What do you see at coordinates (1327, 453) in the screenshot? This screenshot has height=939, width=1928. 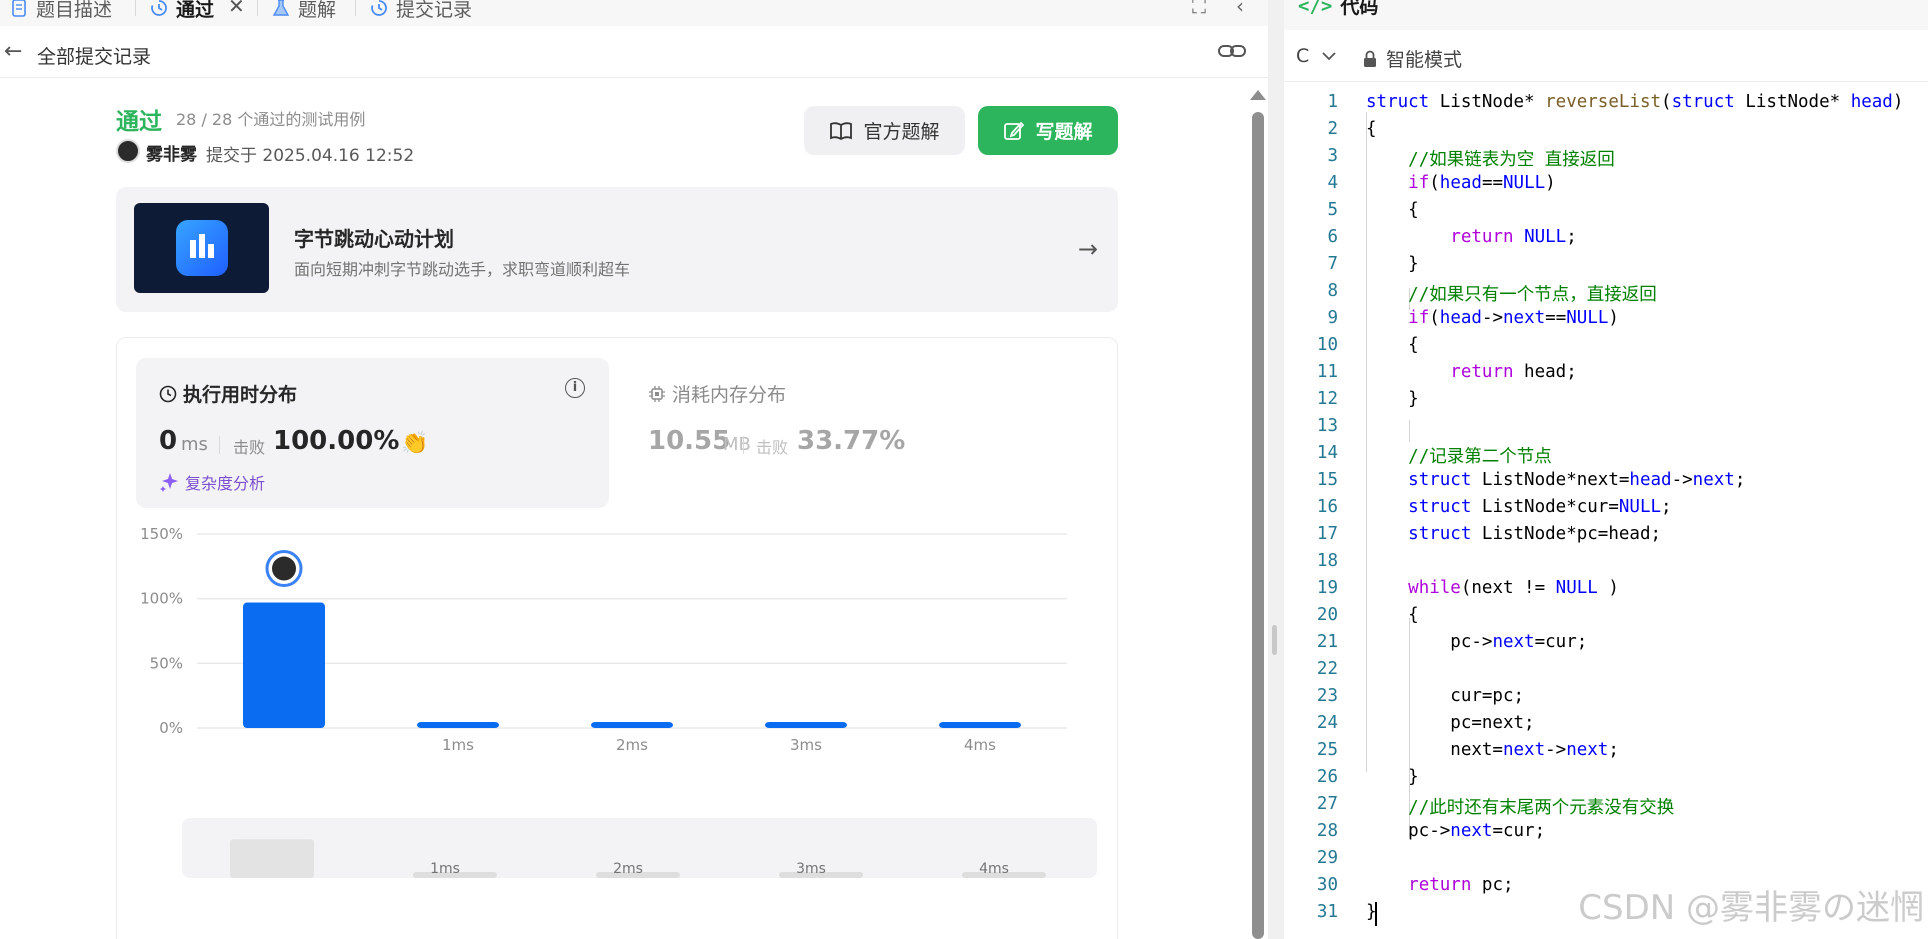 I see `line-number: 14` at bounding box center [1327, 453].